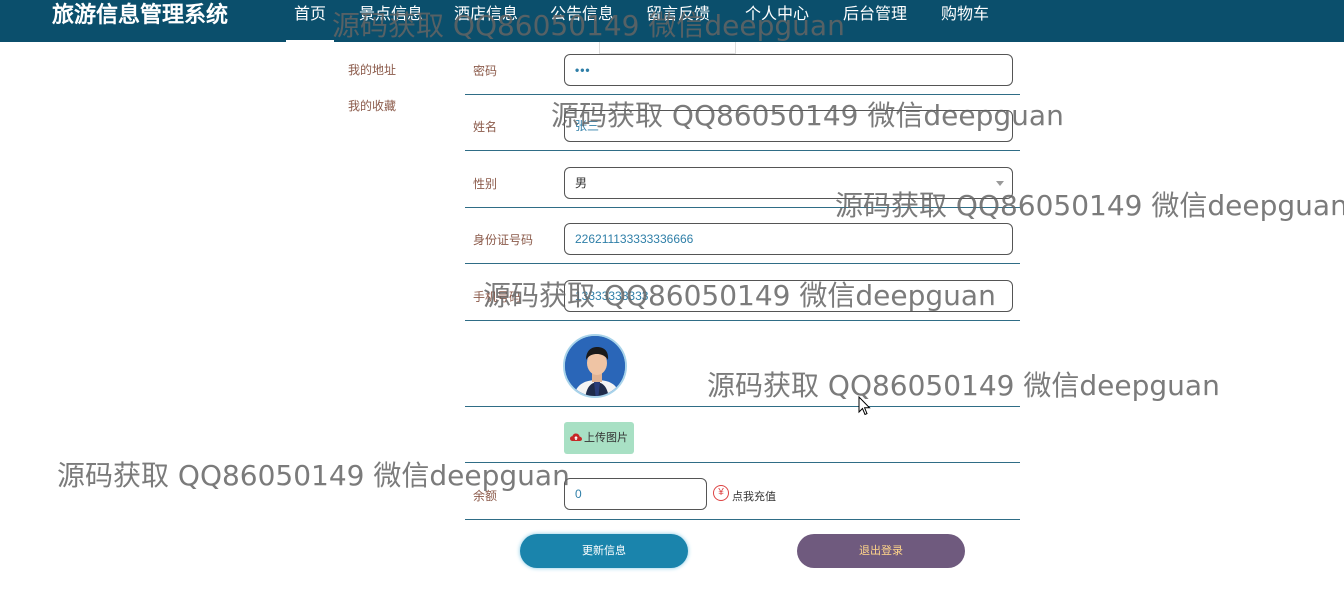 Image resolution: width=1344 pixels, height=604 pixels. What do you see at coordinates (140, 14) in the screenshot?
I see `app-title: 旅游信息管理系统` at bounding box center [140, 14].